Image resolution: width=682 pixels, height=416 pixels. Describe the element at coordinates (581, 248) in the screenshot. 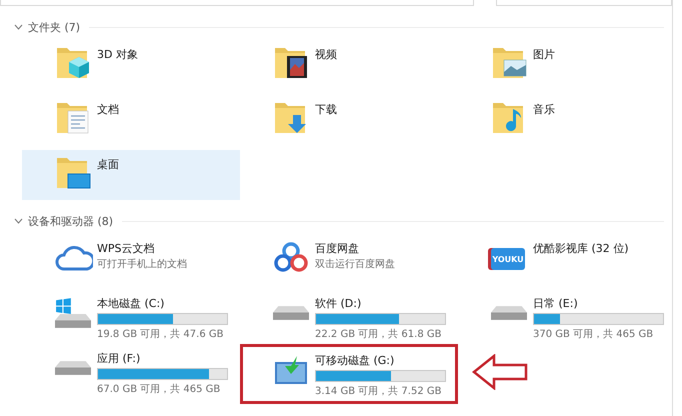

I see `item-name: 优酷影视库 (32 位)` at that location.